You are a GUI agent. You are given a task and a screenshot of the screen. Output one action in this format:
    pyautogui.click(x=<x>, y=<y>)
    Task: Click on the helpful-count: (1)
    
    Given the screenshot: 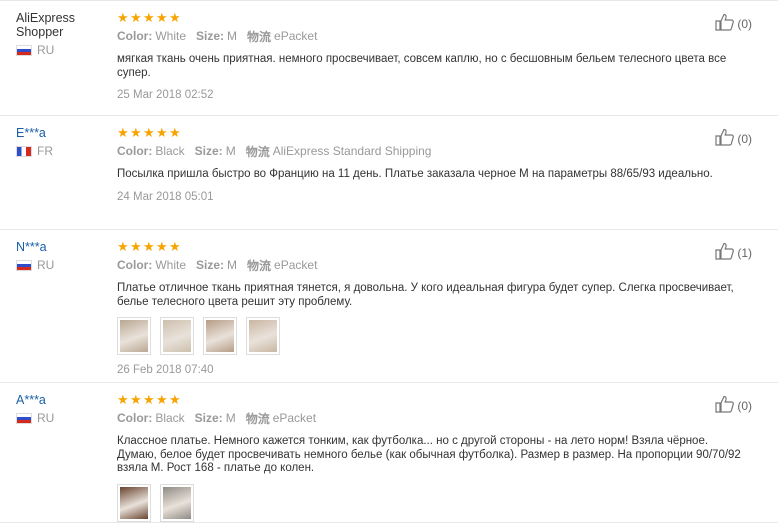 What is the action you would take?
    pyautogui.click(x=744, y=252)
    